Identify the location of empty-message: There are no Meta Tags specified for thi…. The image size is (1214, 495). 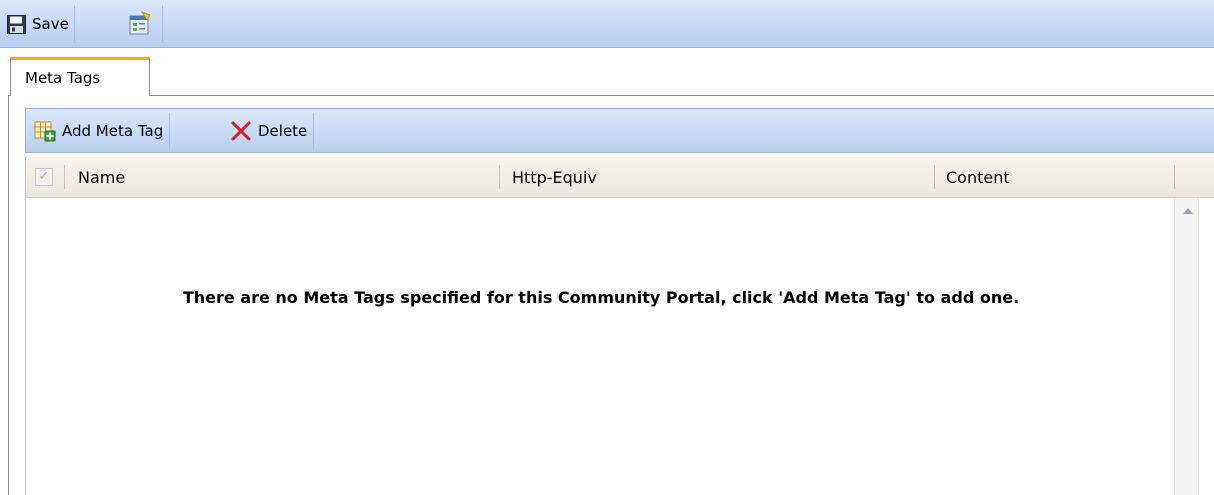
(601, 297).